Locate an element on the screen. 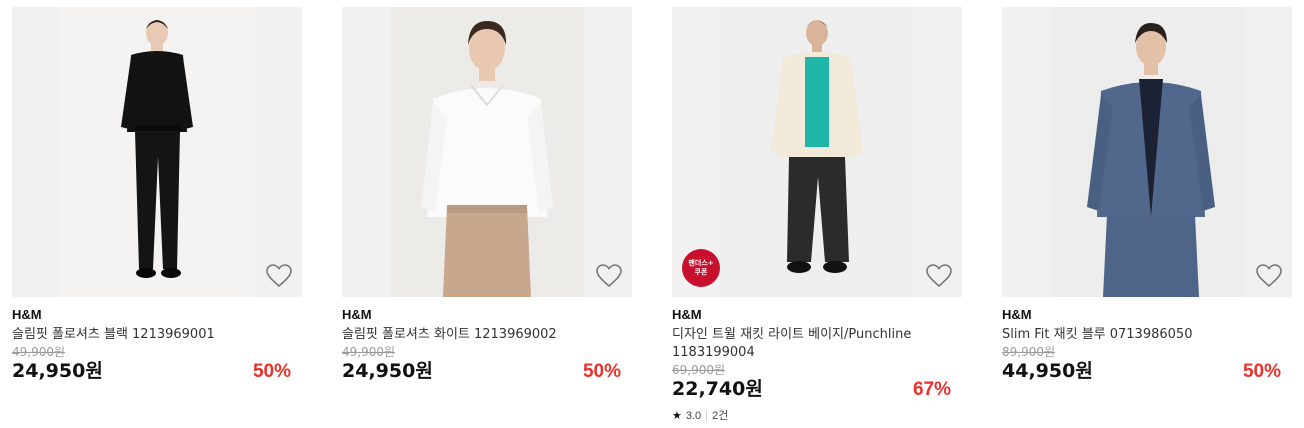  coupon-badge-line1: 팬더스+ is located at coordinates (701, 263).